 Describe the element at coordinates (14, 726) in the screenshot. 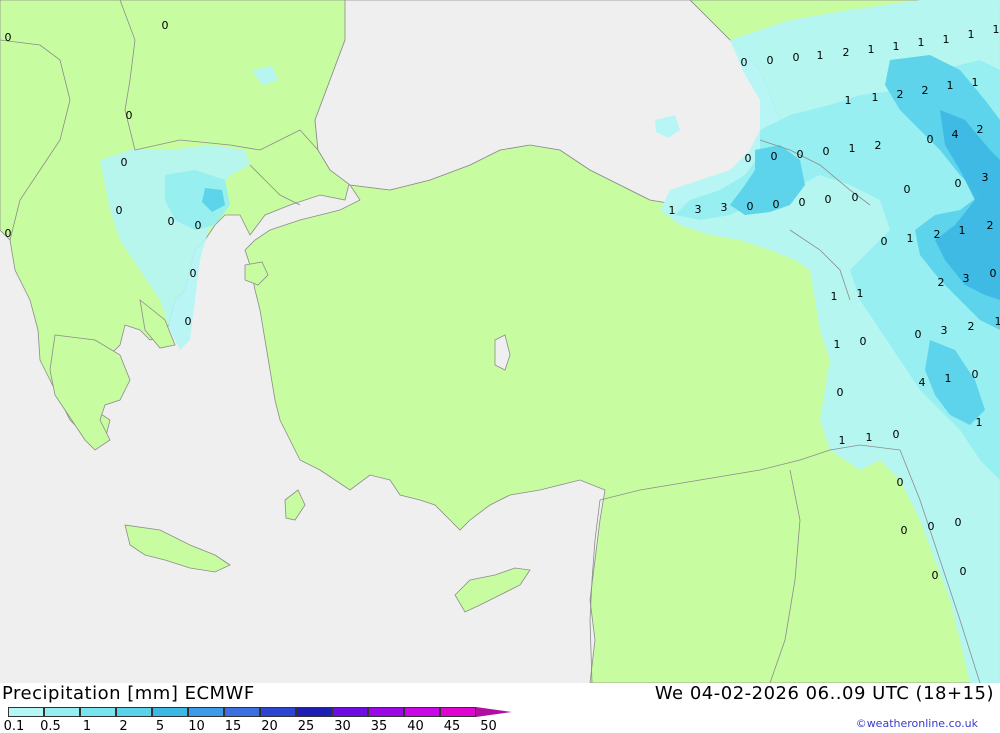

I see `legend-tick-label: 0.1` at that location.